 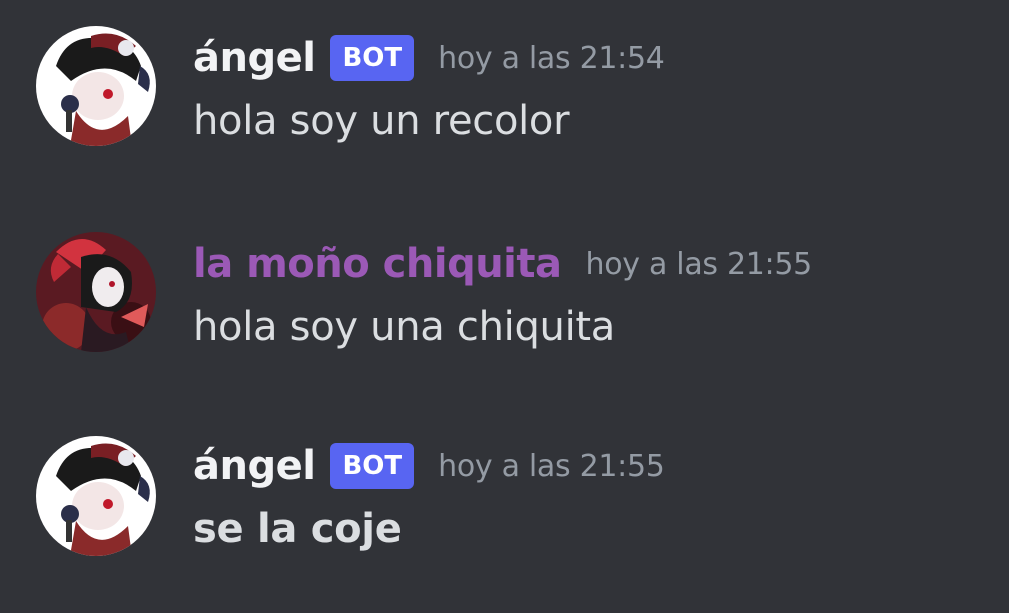 What do you see at coordinates (381, 121) in the screenshot?
I see `message-text: hola soy un recolor` at bounding box center [381, 121].